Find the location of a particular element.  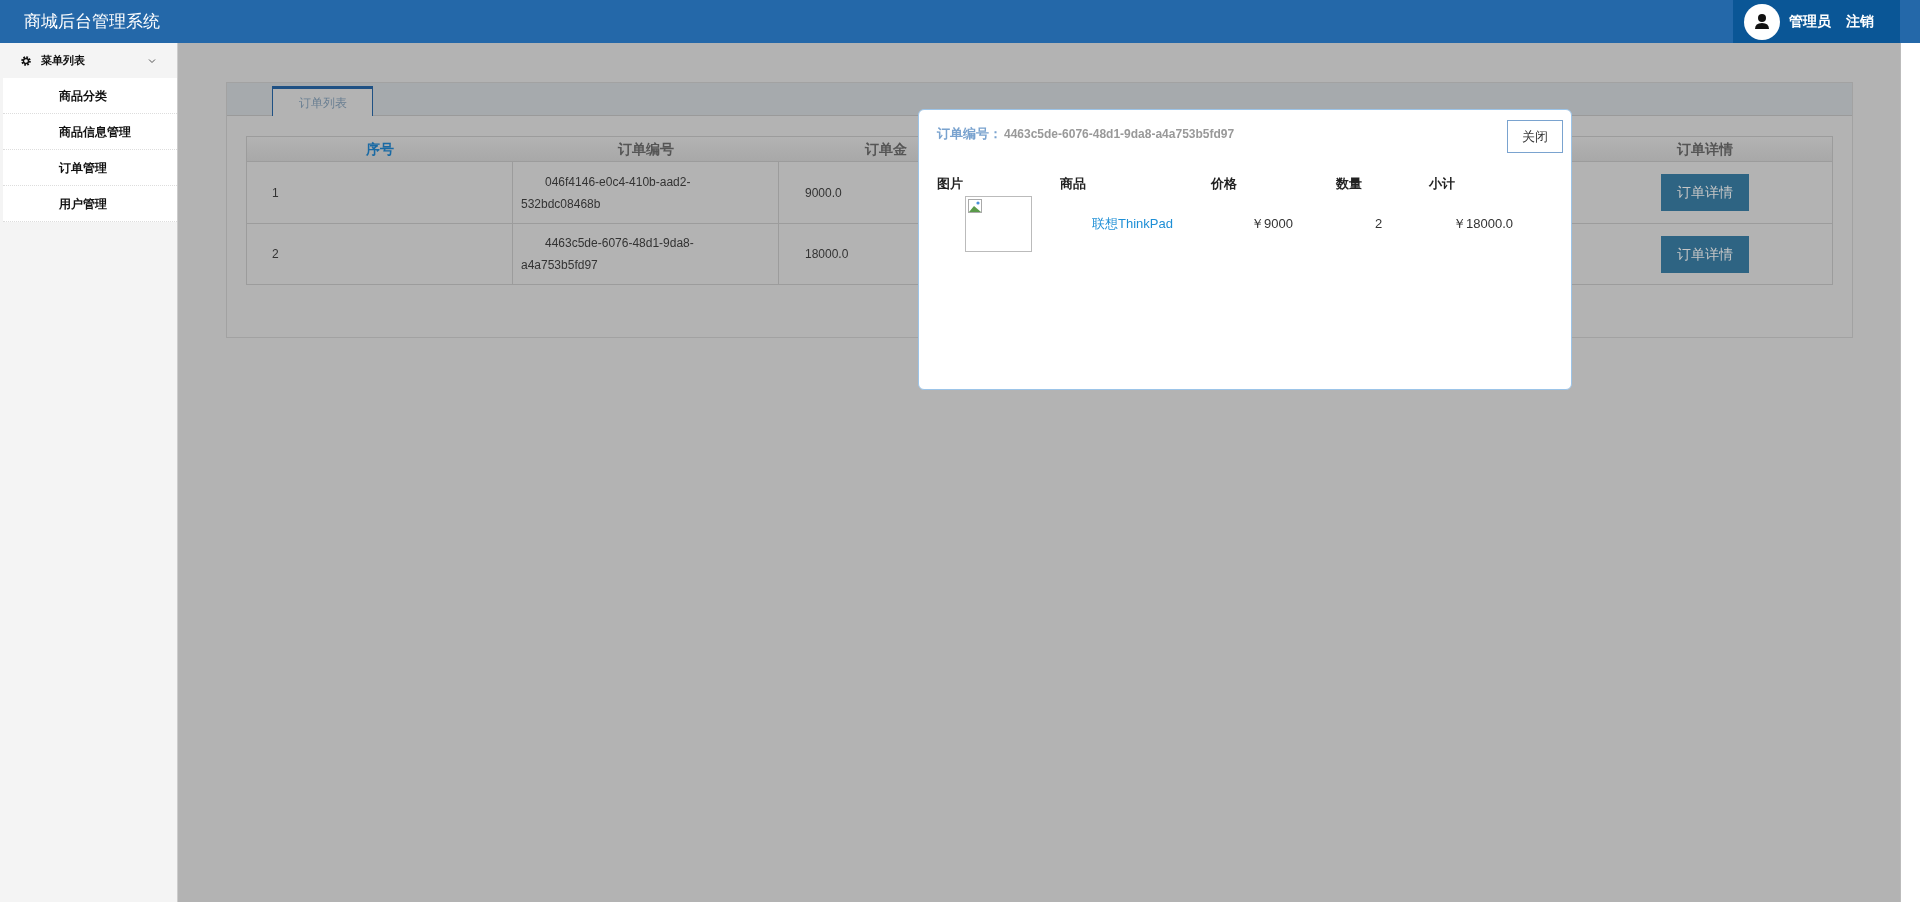

subtotal-text: ￥18000.0 is located at coordinates (1483, 223).